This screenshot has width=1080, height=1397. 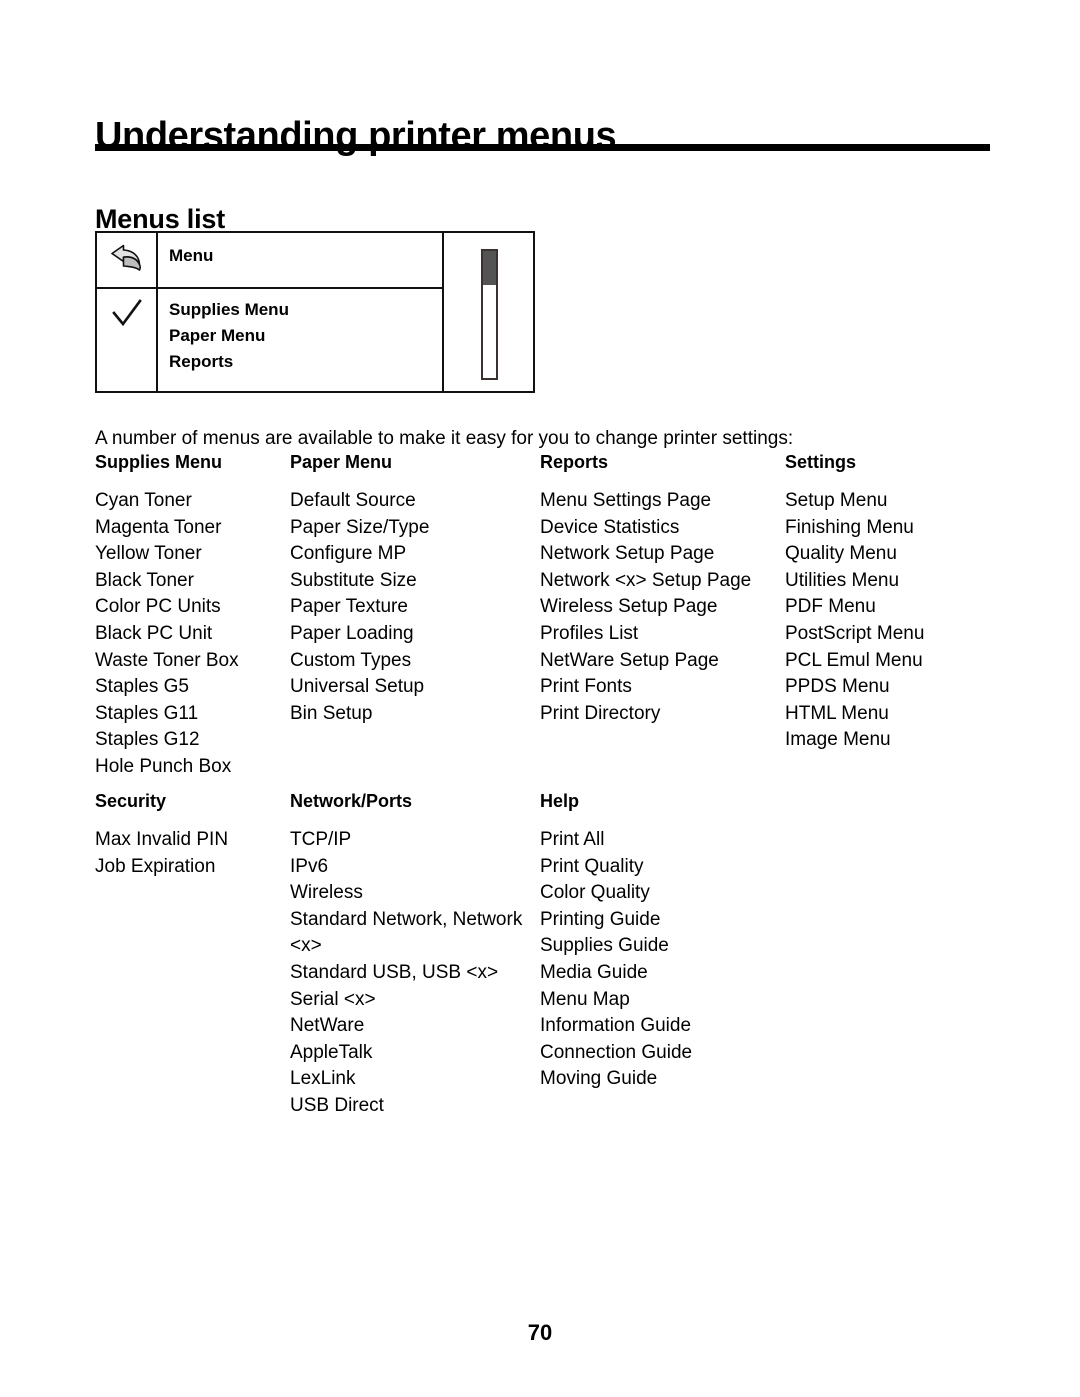 What do you see at coordinates (144, 580) in the screenshot?
I see `list-item: Black Toner` at bounding box center [144, 580].